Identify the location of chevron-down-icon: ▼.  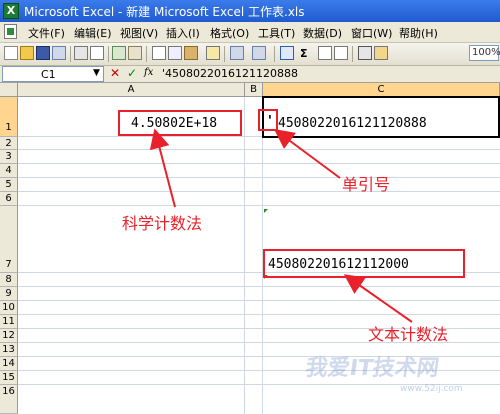
(96, 73).